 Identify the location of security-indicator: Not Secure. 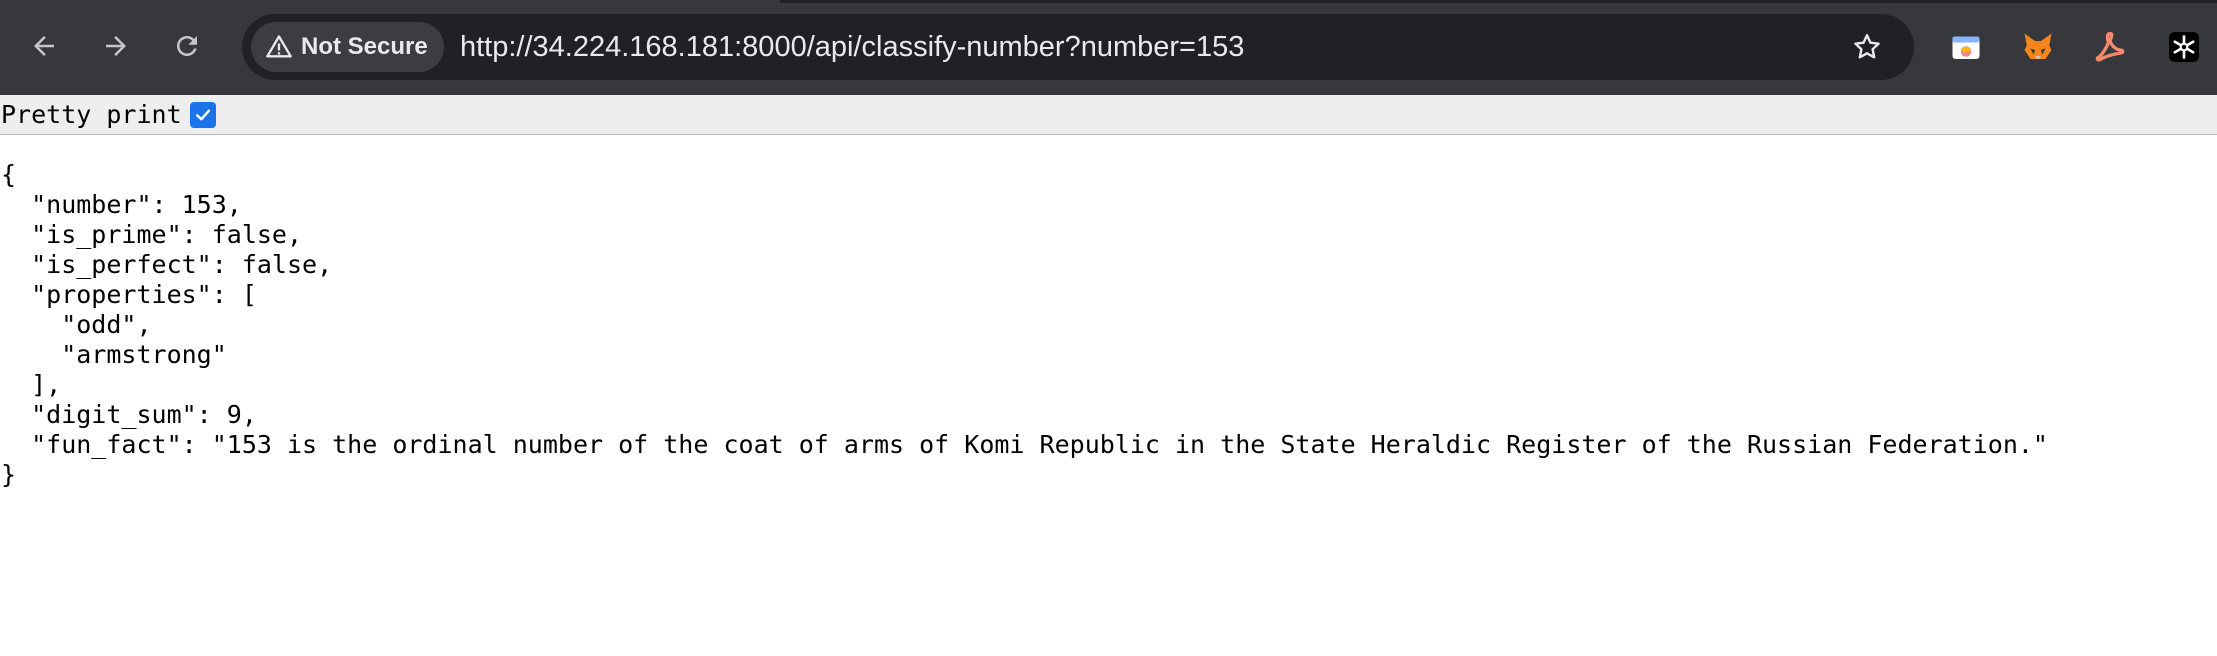
(347, 47).